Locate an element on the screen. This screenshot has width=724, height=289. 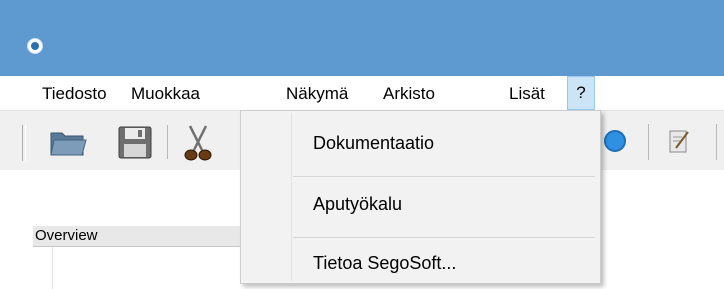
menu-item-dokumentaatio: Dokumentaatio is located at coordinates (373, 143).